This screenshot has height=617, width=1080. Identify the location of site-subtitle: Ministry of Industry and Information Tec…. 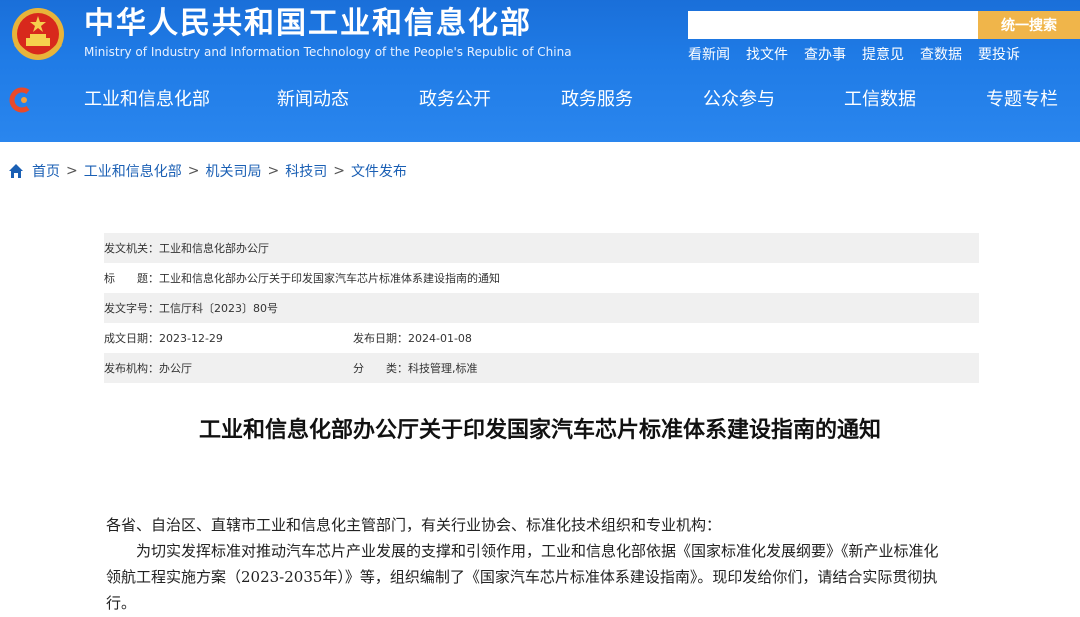
(328, 52).